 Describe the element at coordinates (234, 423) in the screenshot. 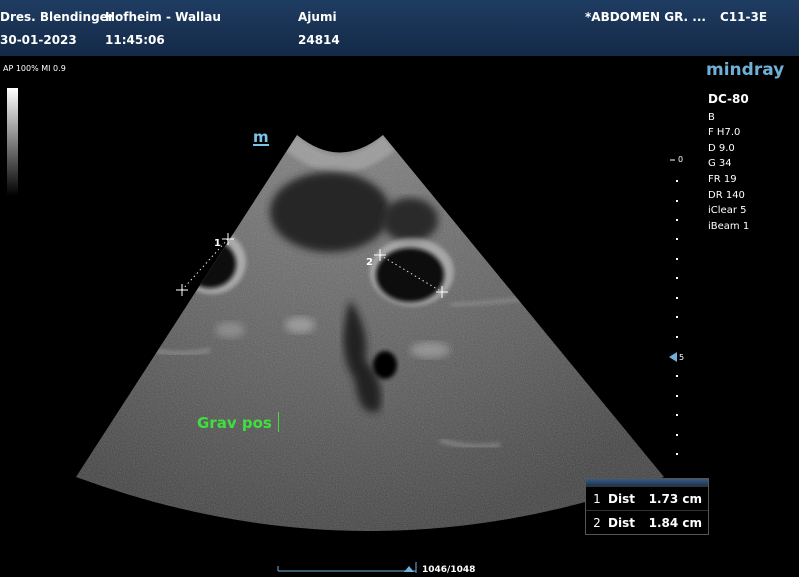

I see `annotation-text: Grav pos` at that location.